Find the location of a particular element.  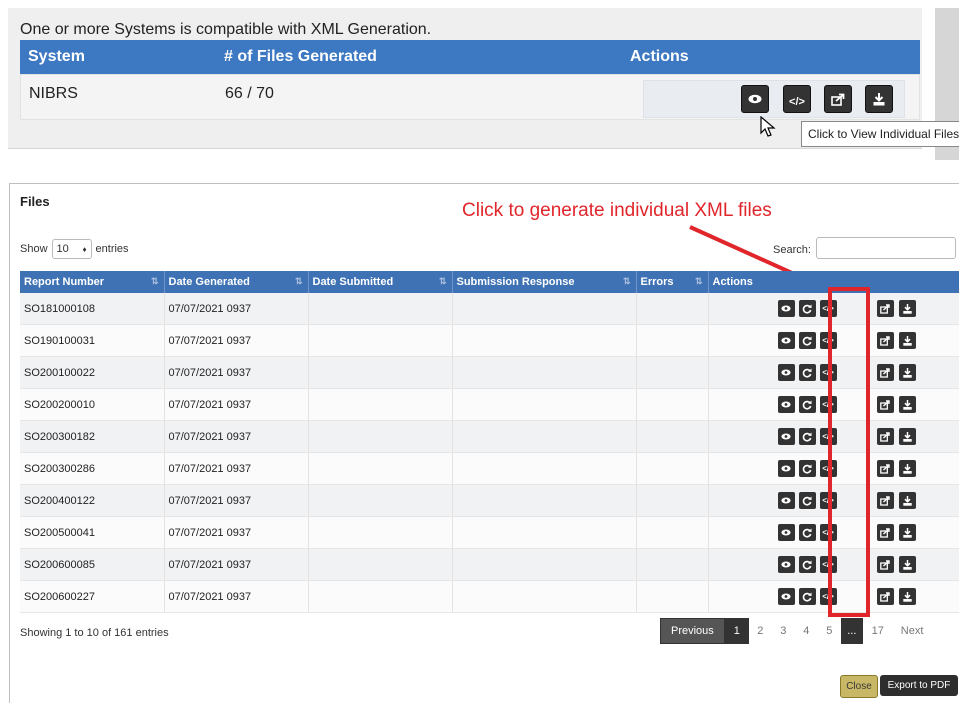

pagination-page-3: 3 is located at coordinates (783, 631).